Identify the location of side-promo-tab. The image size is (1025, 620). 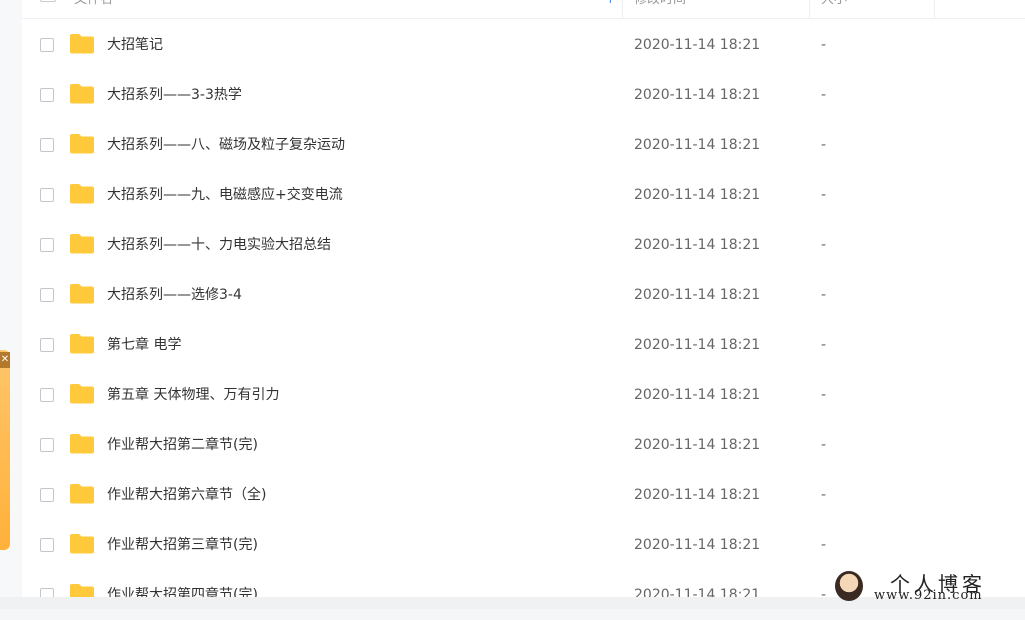
(5, 450).